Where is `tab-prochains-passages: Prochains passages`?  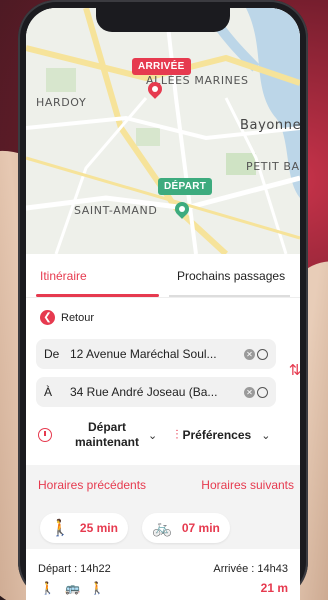
tab-prochains-passages: Prochains passages is located at coordinates (231, 275).